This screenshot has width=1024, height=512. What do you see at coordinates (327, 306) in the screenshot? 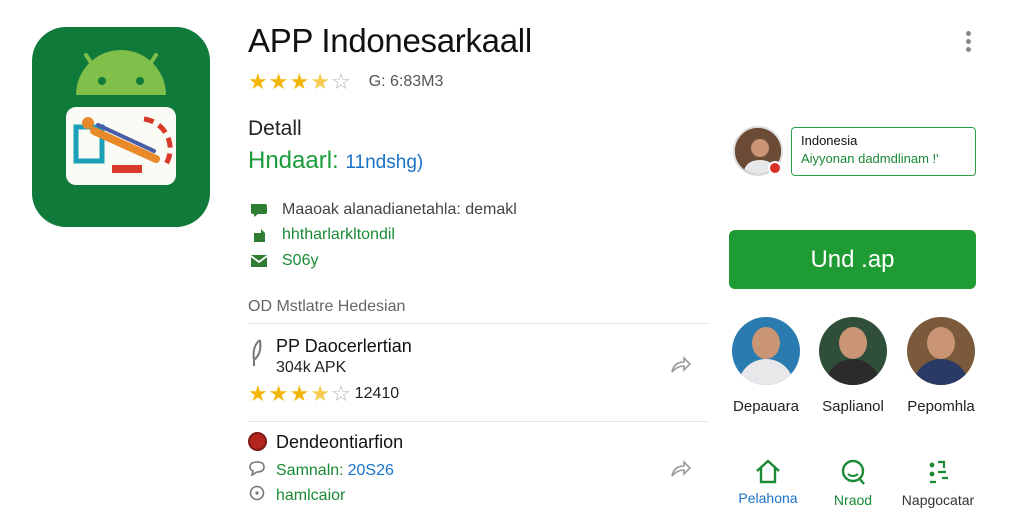
I see `section-heading: OD Mstlatre Hedesian` at bounding box center [327, 306].